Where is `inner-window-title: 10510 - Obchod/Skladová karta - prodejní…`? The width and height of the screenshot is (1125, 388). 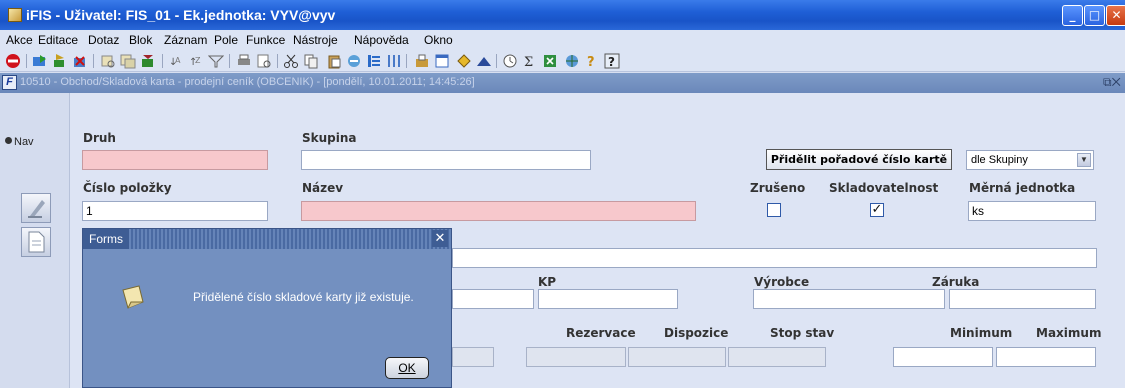 inner-window-title: 10510 - Obchod/Skladová karta - prodejní… is located at coordinates (247, 82).